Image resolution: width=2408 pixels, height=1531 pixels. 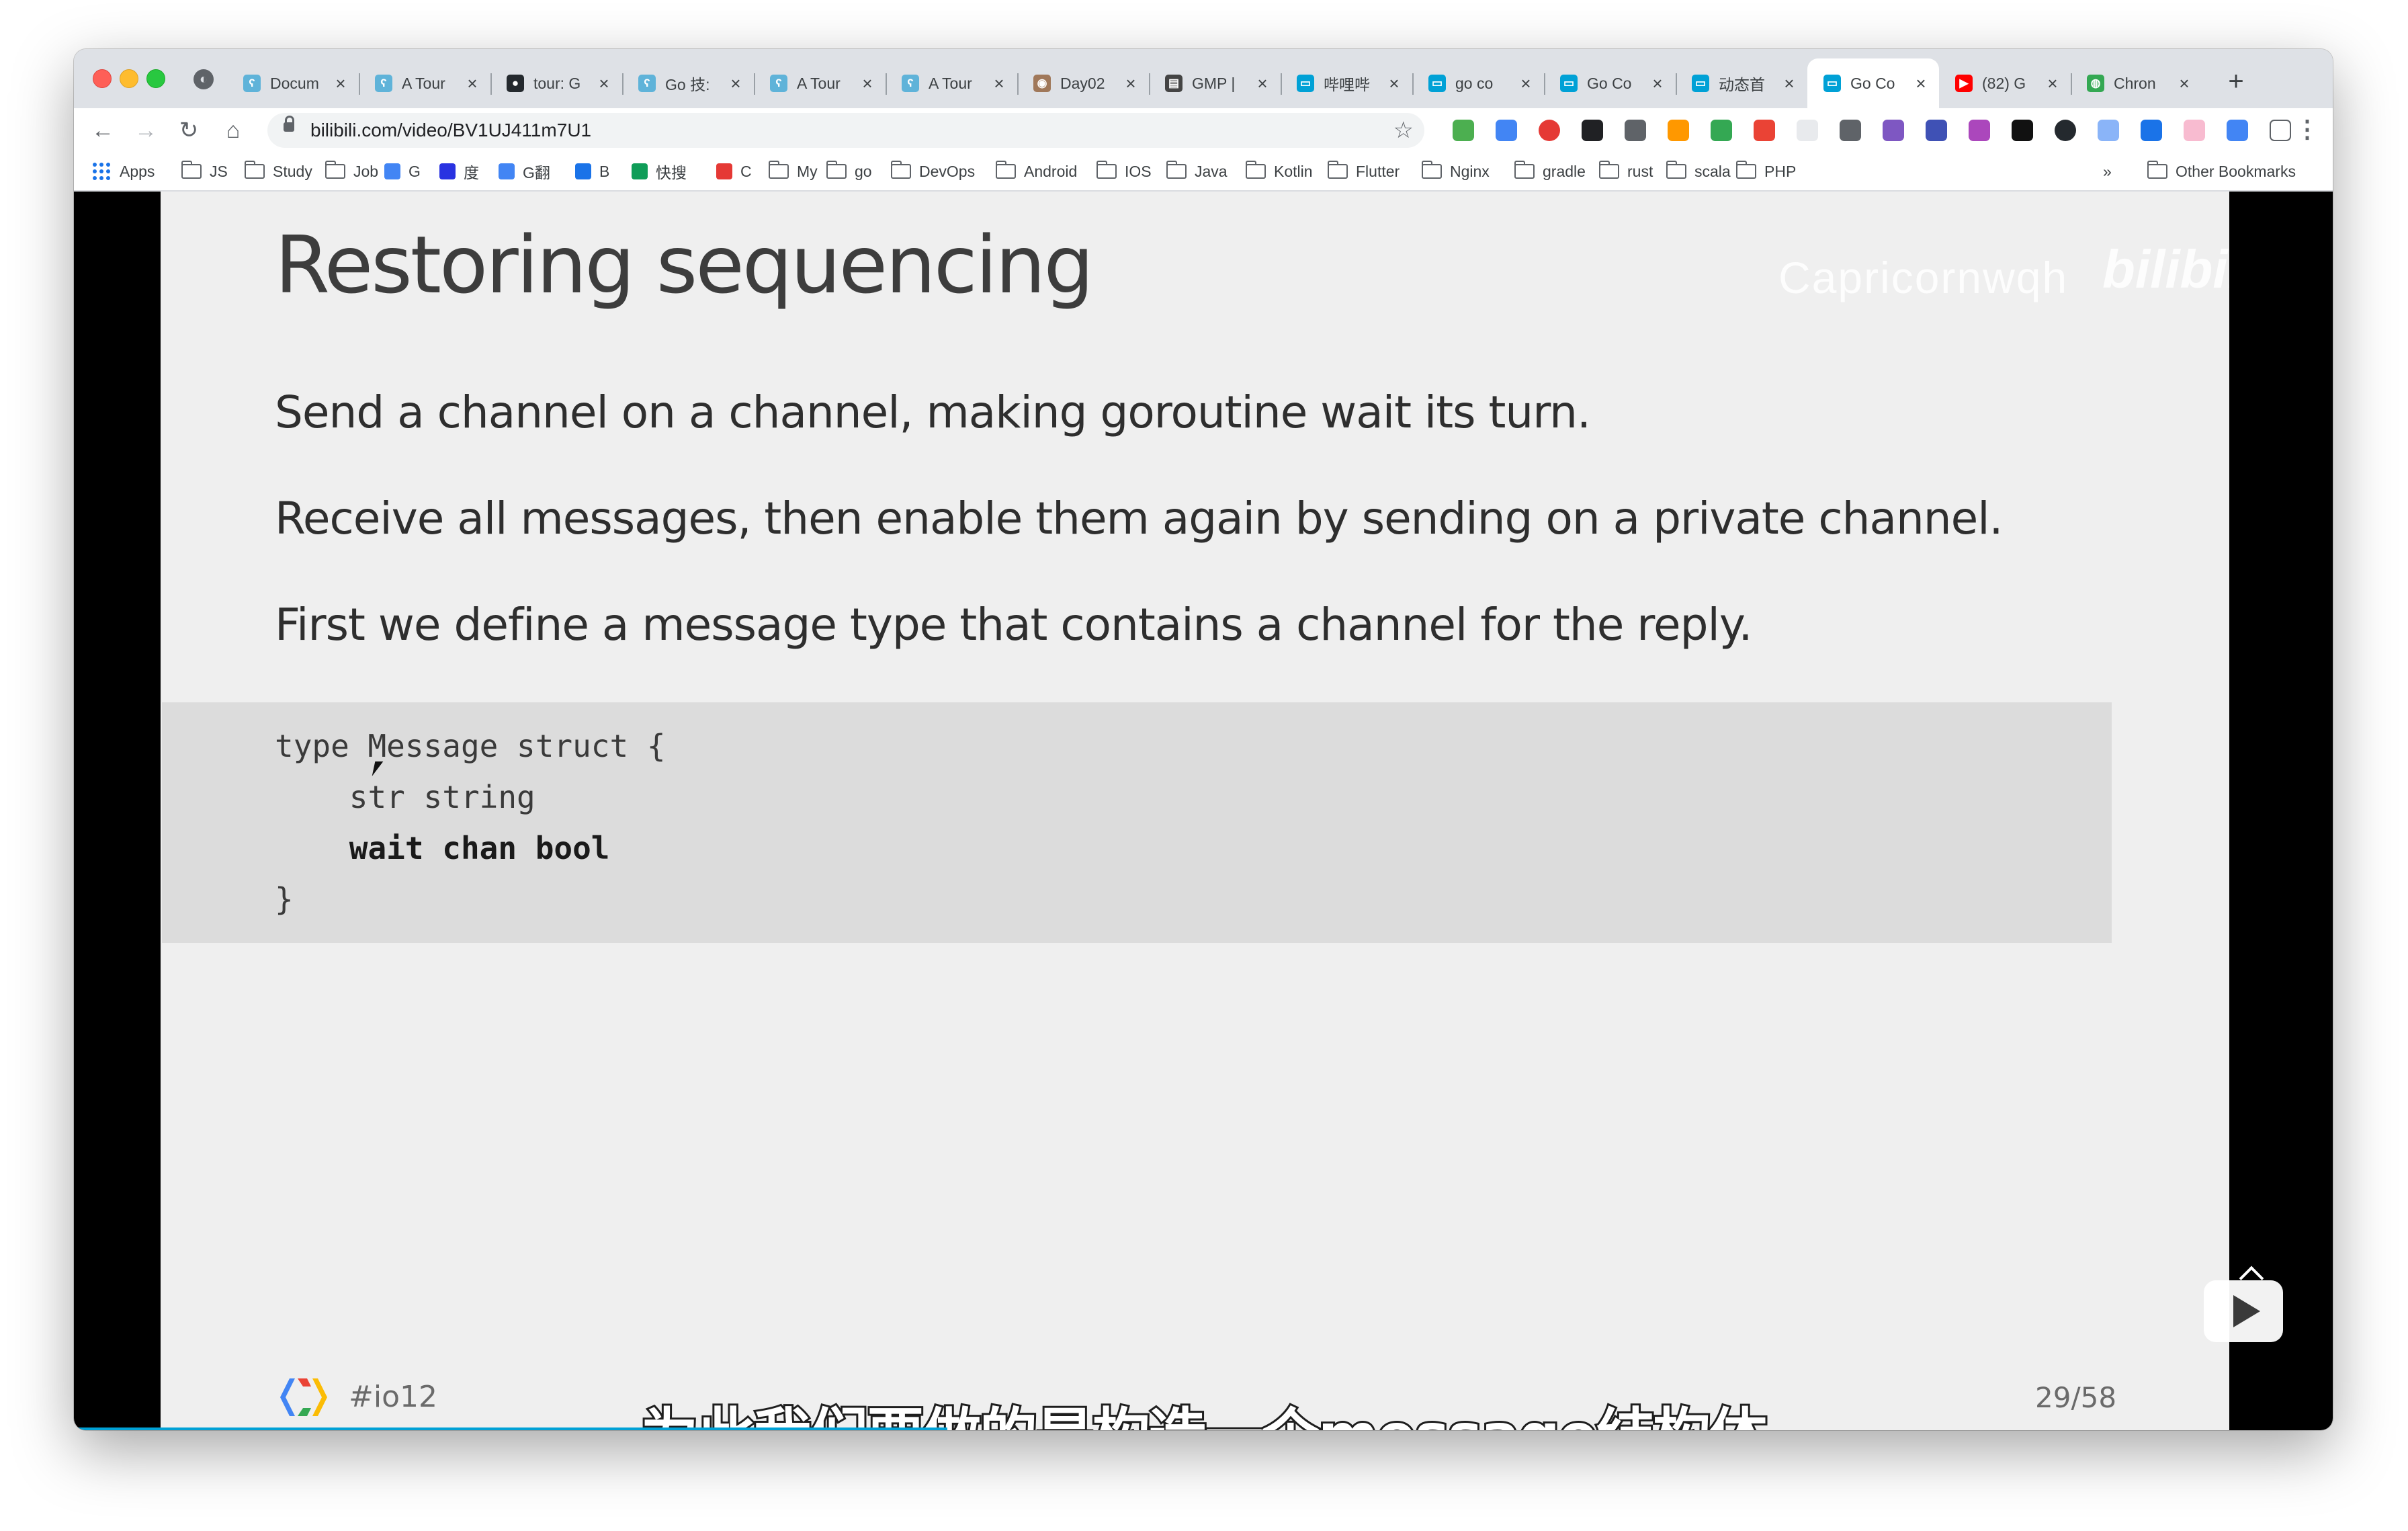 I want to click on tab-5: ʕ A Tour ×, so click(x=951, y=83).